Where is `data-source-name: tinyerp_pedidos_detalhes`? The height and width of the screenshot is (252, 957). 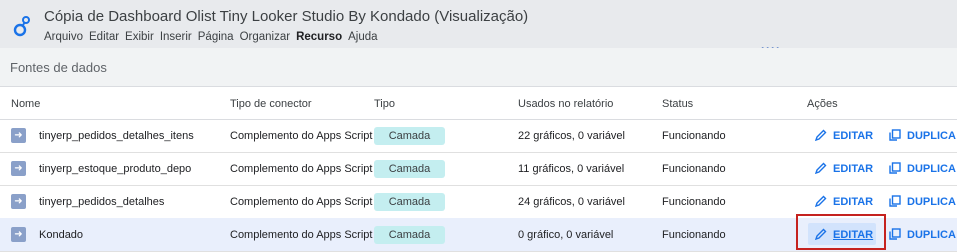 data-source-name: tinyerp_pedidos_detalhes is located at coordinates (101, 202).